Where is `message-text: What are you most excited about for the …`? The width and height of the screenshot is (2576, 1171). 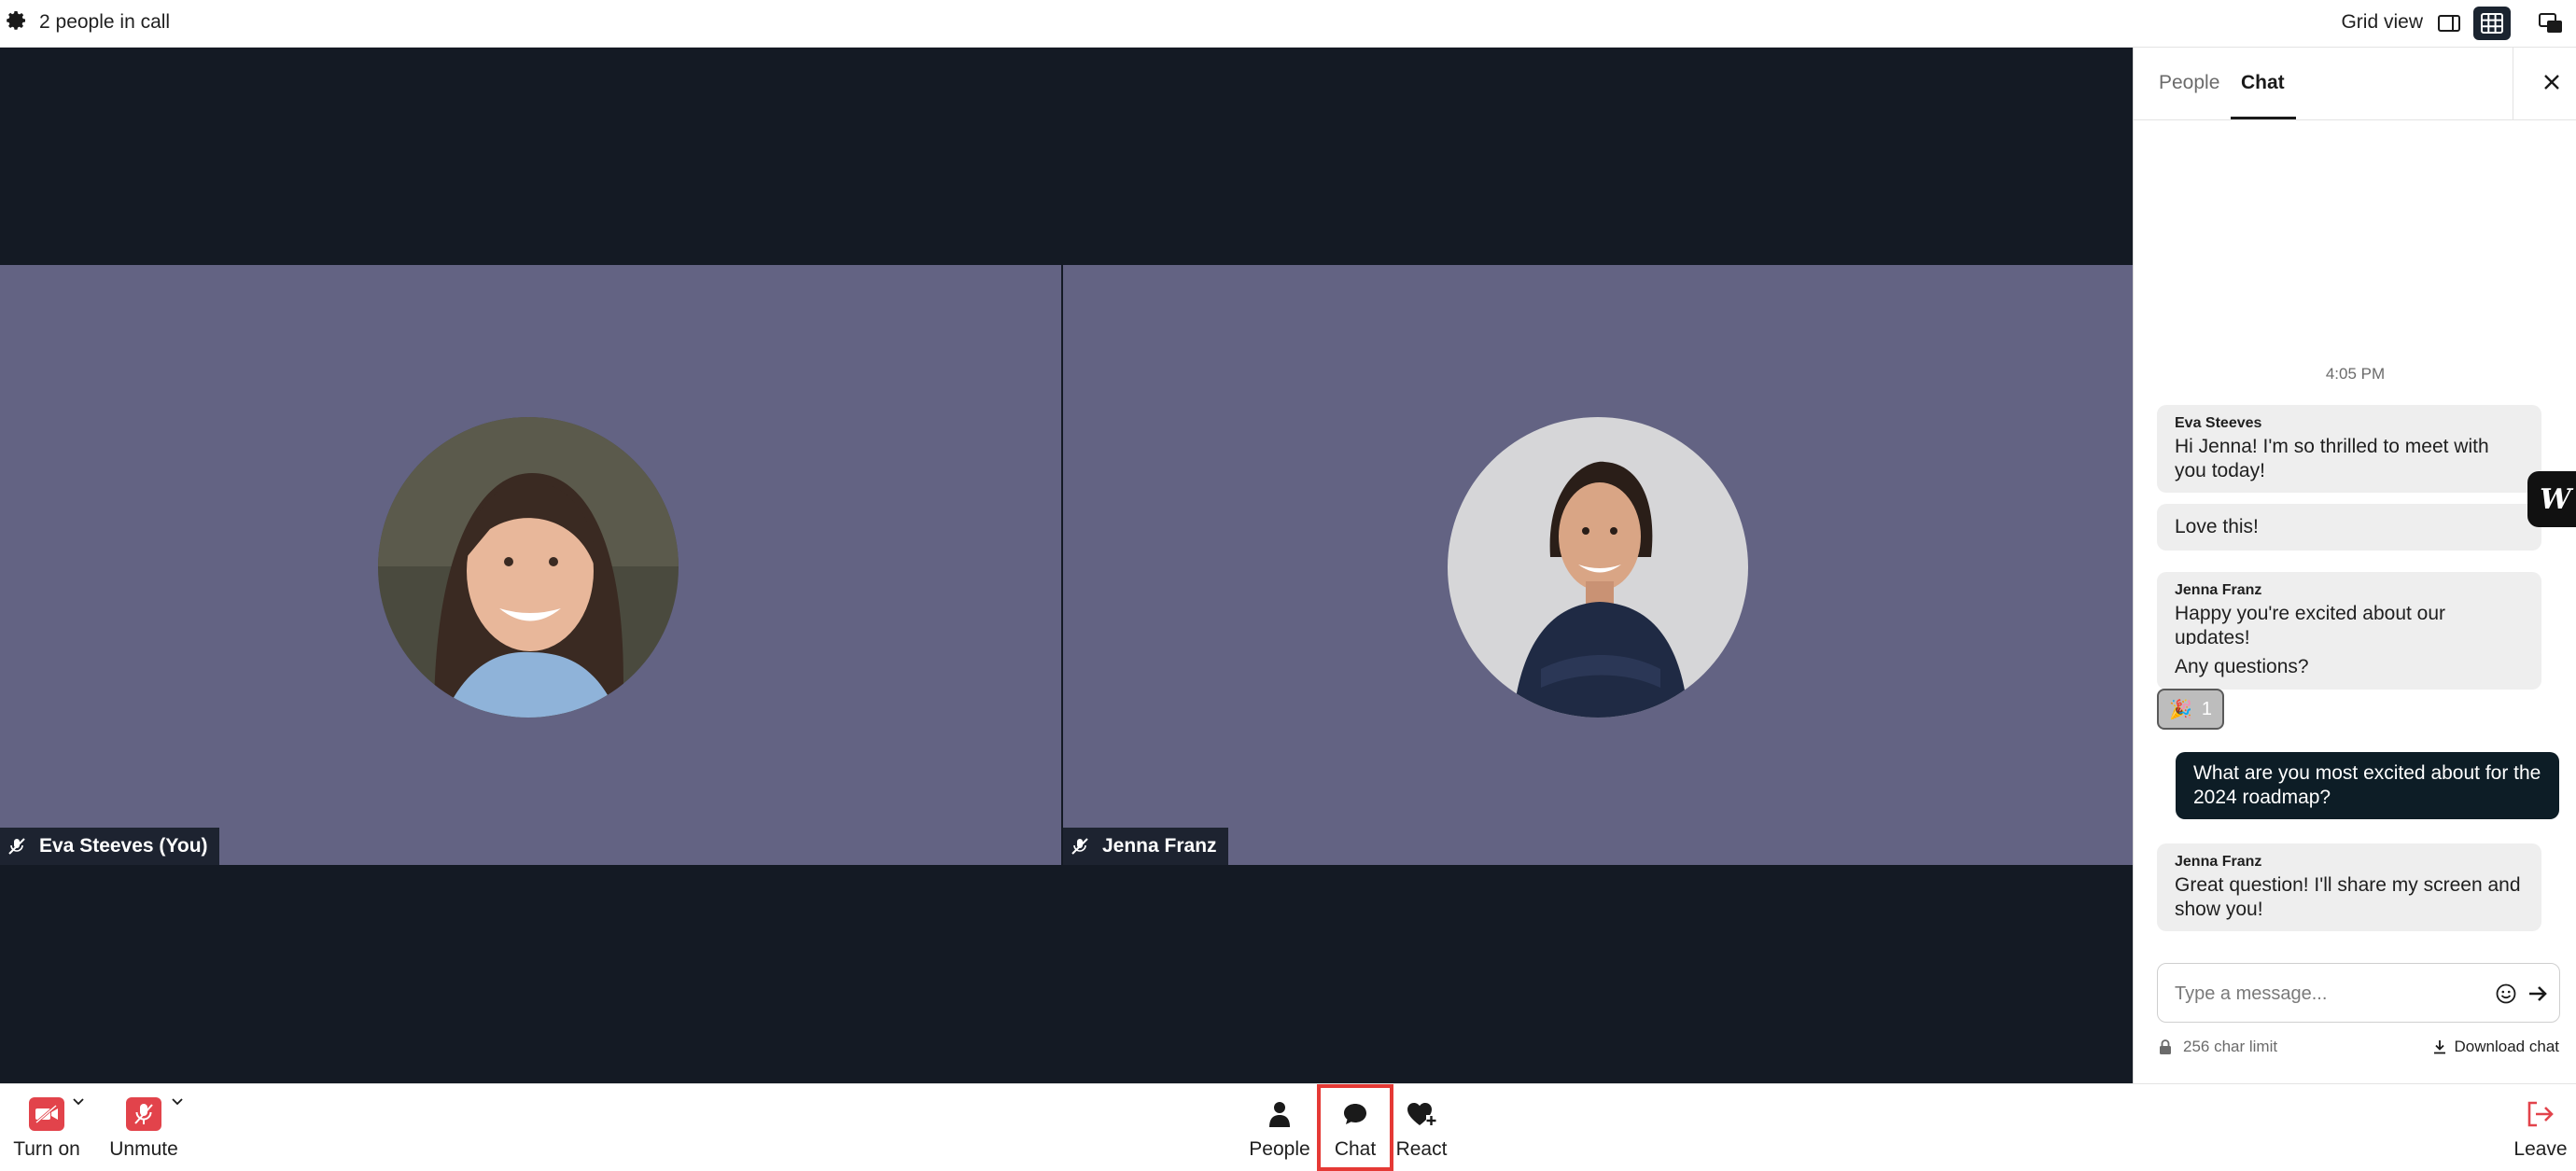 message-text: What are you most excited about for the … is located at coordinates (2367, 785).